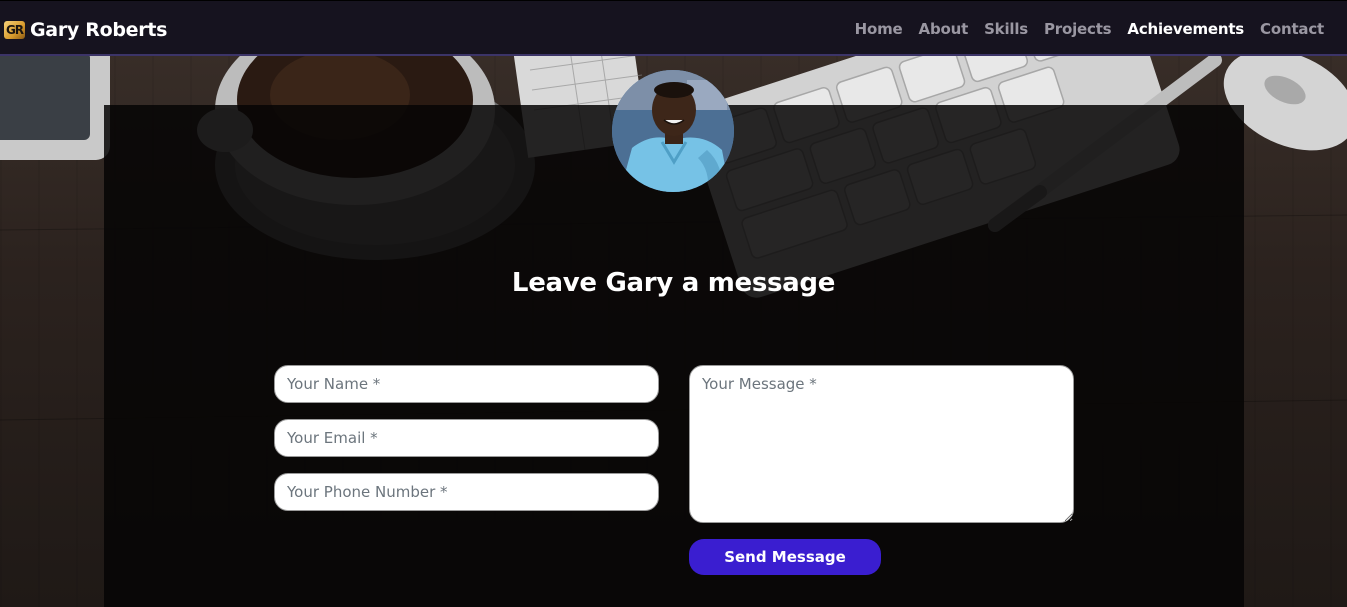 The height and width of the screenshot is (607, 1347). I want to click on nav-link-contact: Contact, so click(1292, 29).